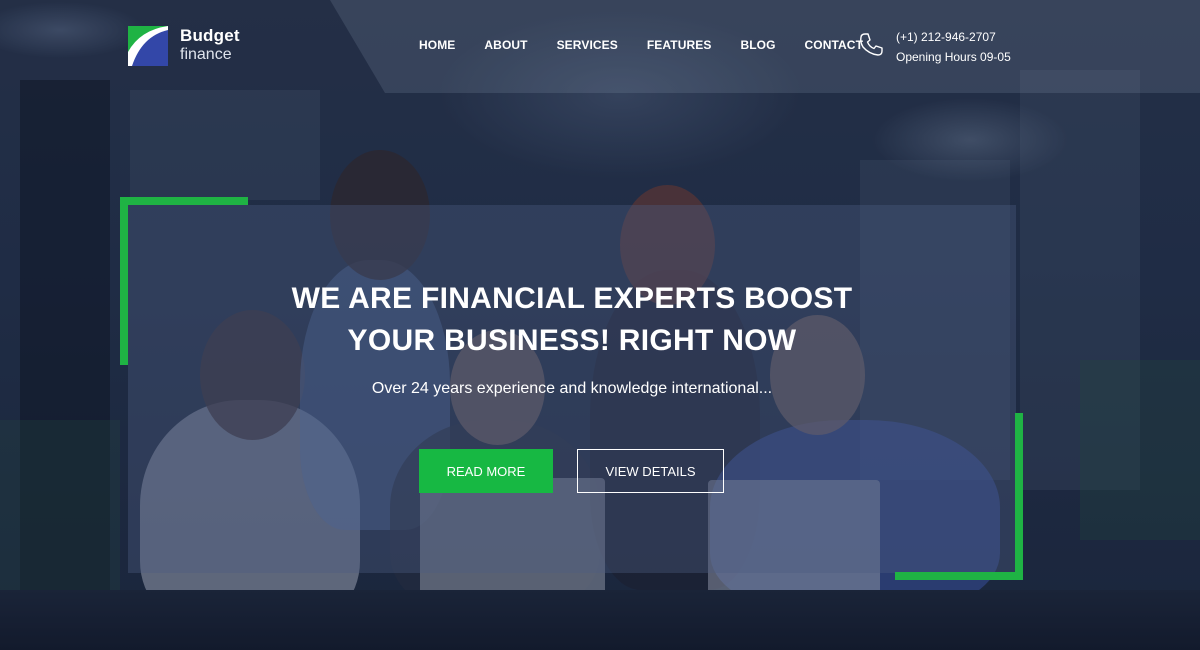 This screenshot has height=650, width=1200. What do you see at coordinates (210, 35) in the screenshot?
I see `brand-name-line1: Budget` at bounding box center [210, 35].